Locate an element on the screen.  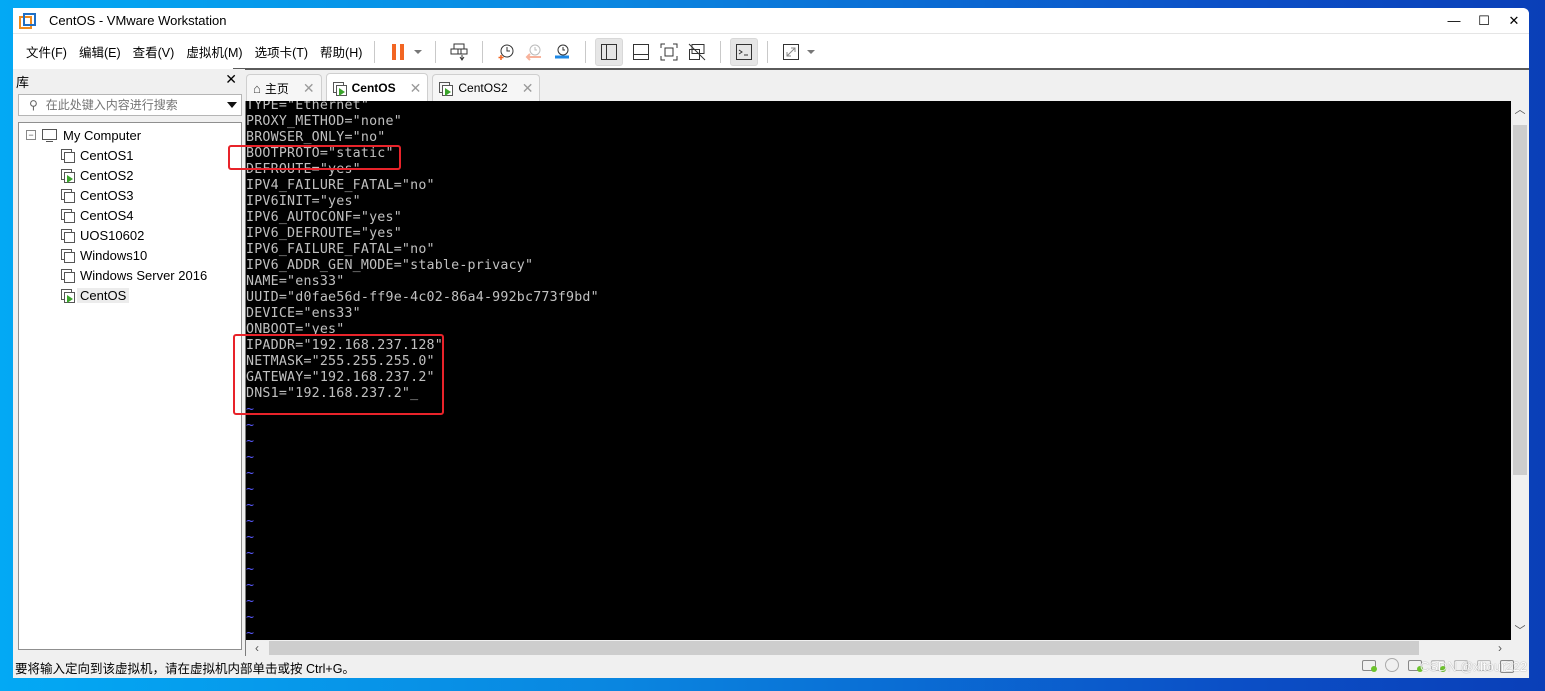
console-view-button is located at coordinates (744, 51).